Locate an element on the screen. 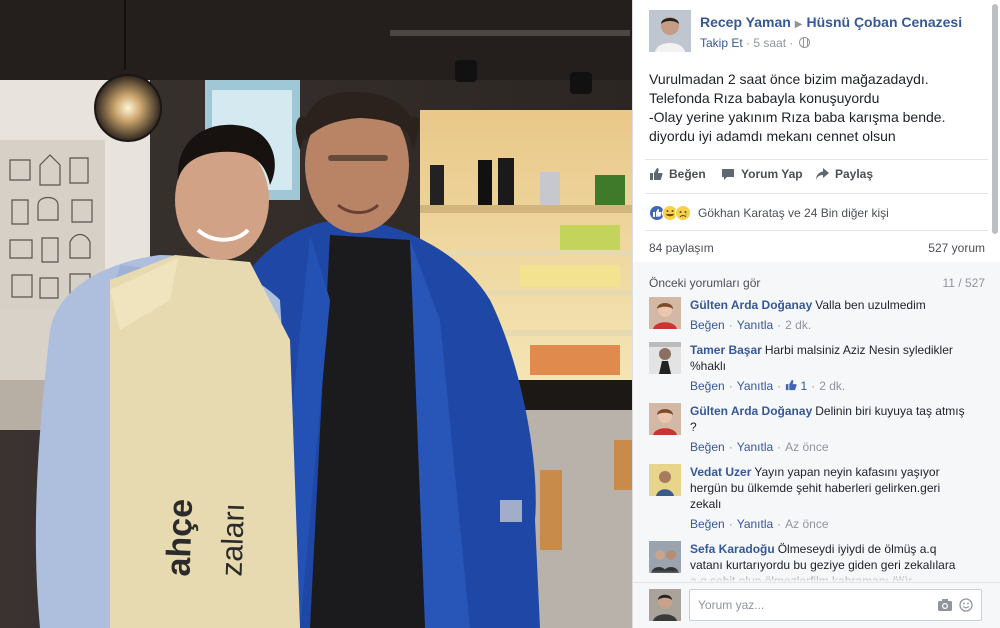 This screenshot has width=1000, height=628. share-count: 84 paylaşım is located at coordinates (681, 248).